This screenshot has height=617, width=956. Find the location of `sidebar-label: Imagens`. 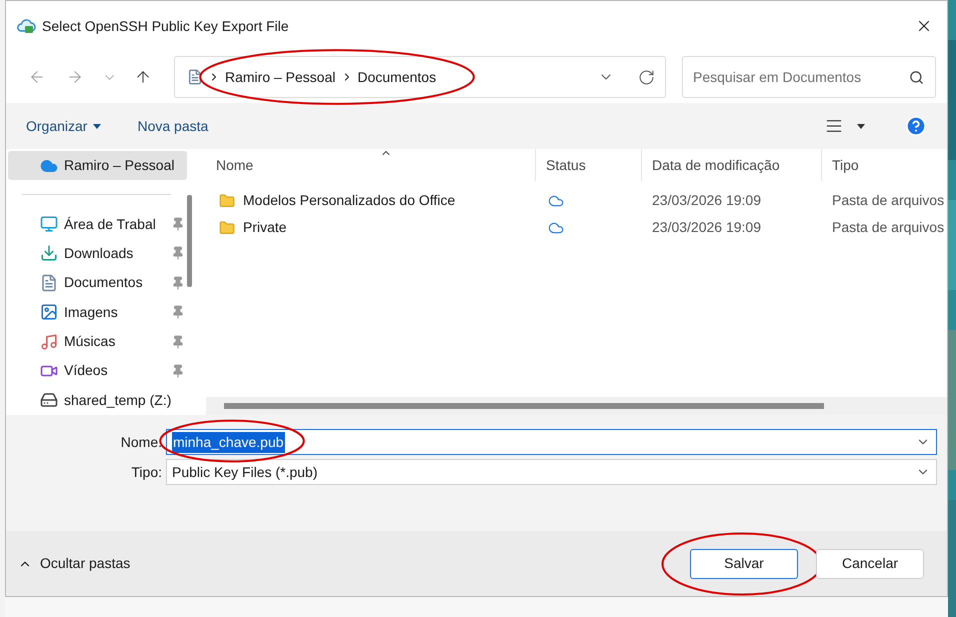

sidebar-label: Imagens is located at coordinates (91, 312).